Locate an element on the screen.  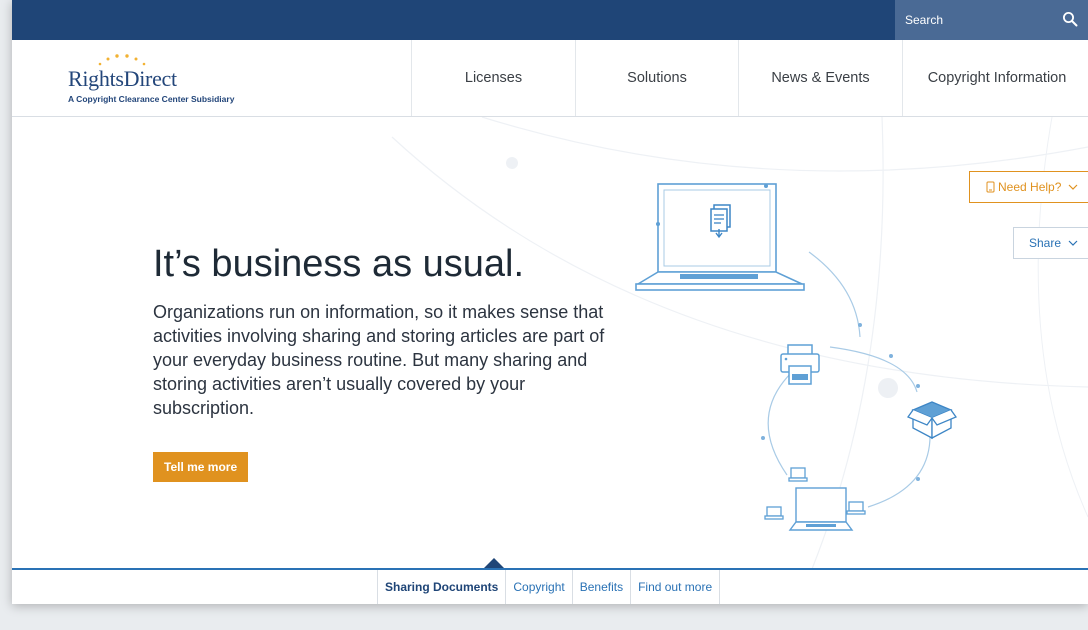
tell-me-more-button: Tell me more is located at coordinates (201, 467).